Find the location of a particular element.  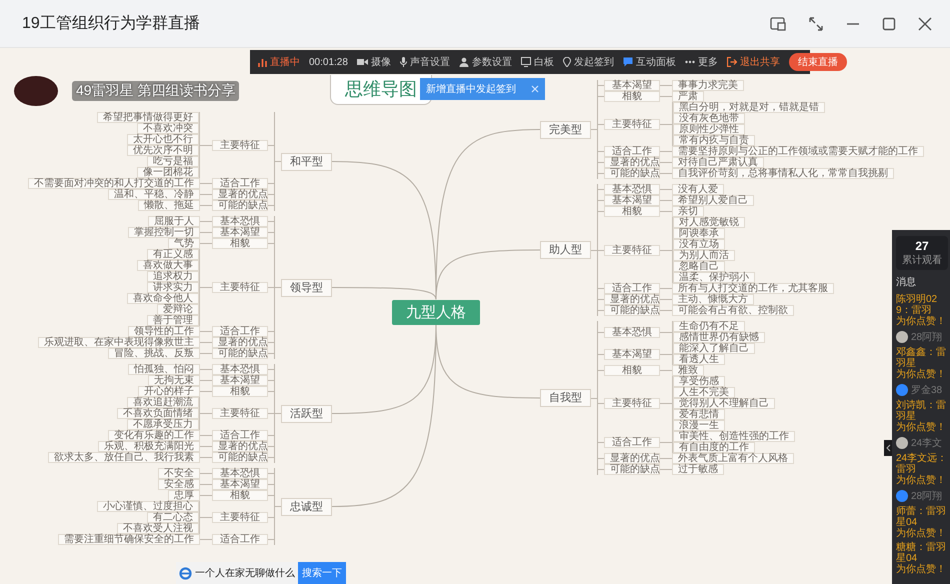

mindmap-node: 开心的样子 is located at coordinates (169, 391).